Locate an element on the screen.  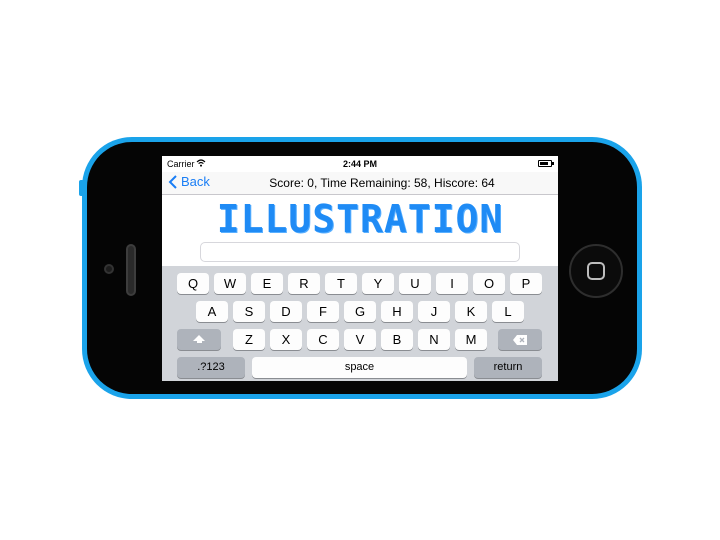
key-v: V is located at coordinates (360, 339).